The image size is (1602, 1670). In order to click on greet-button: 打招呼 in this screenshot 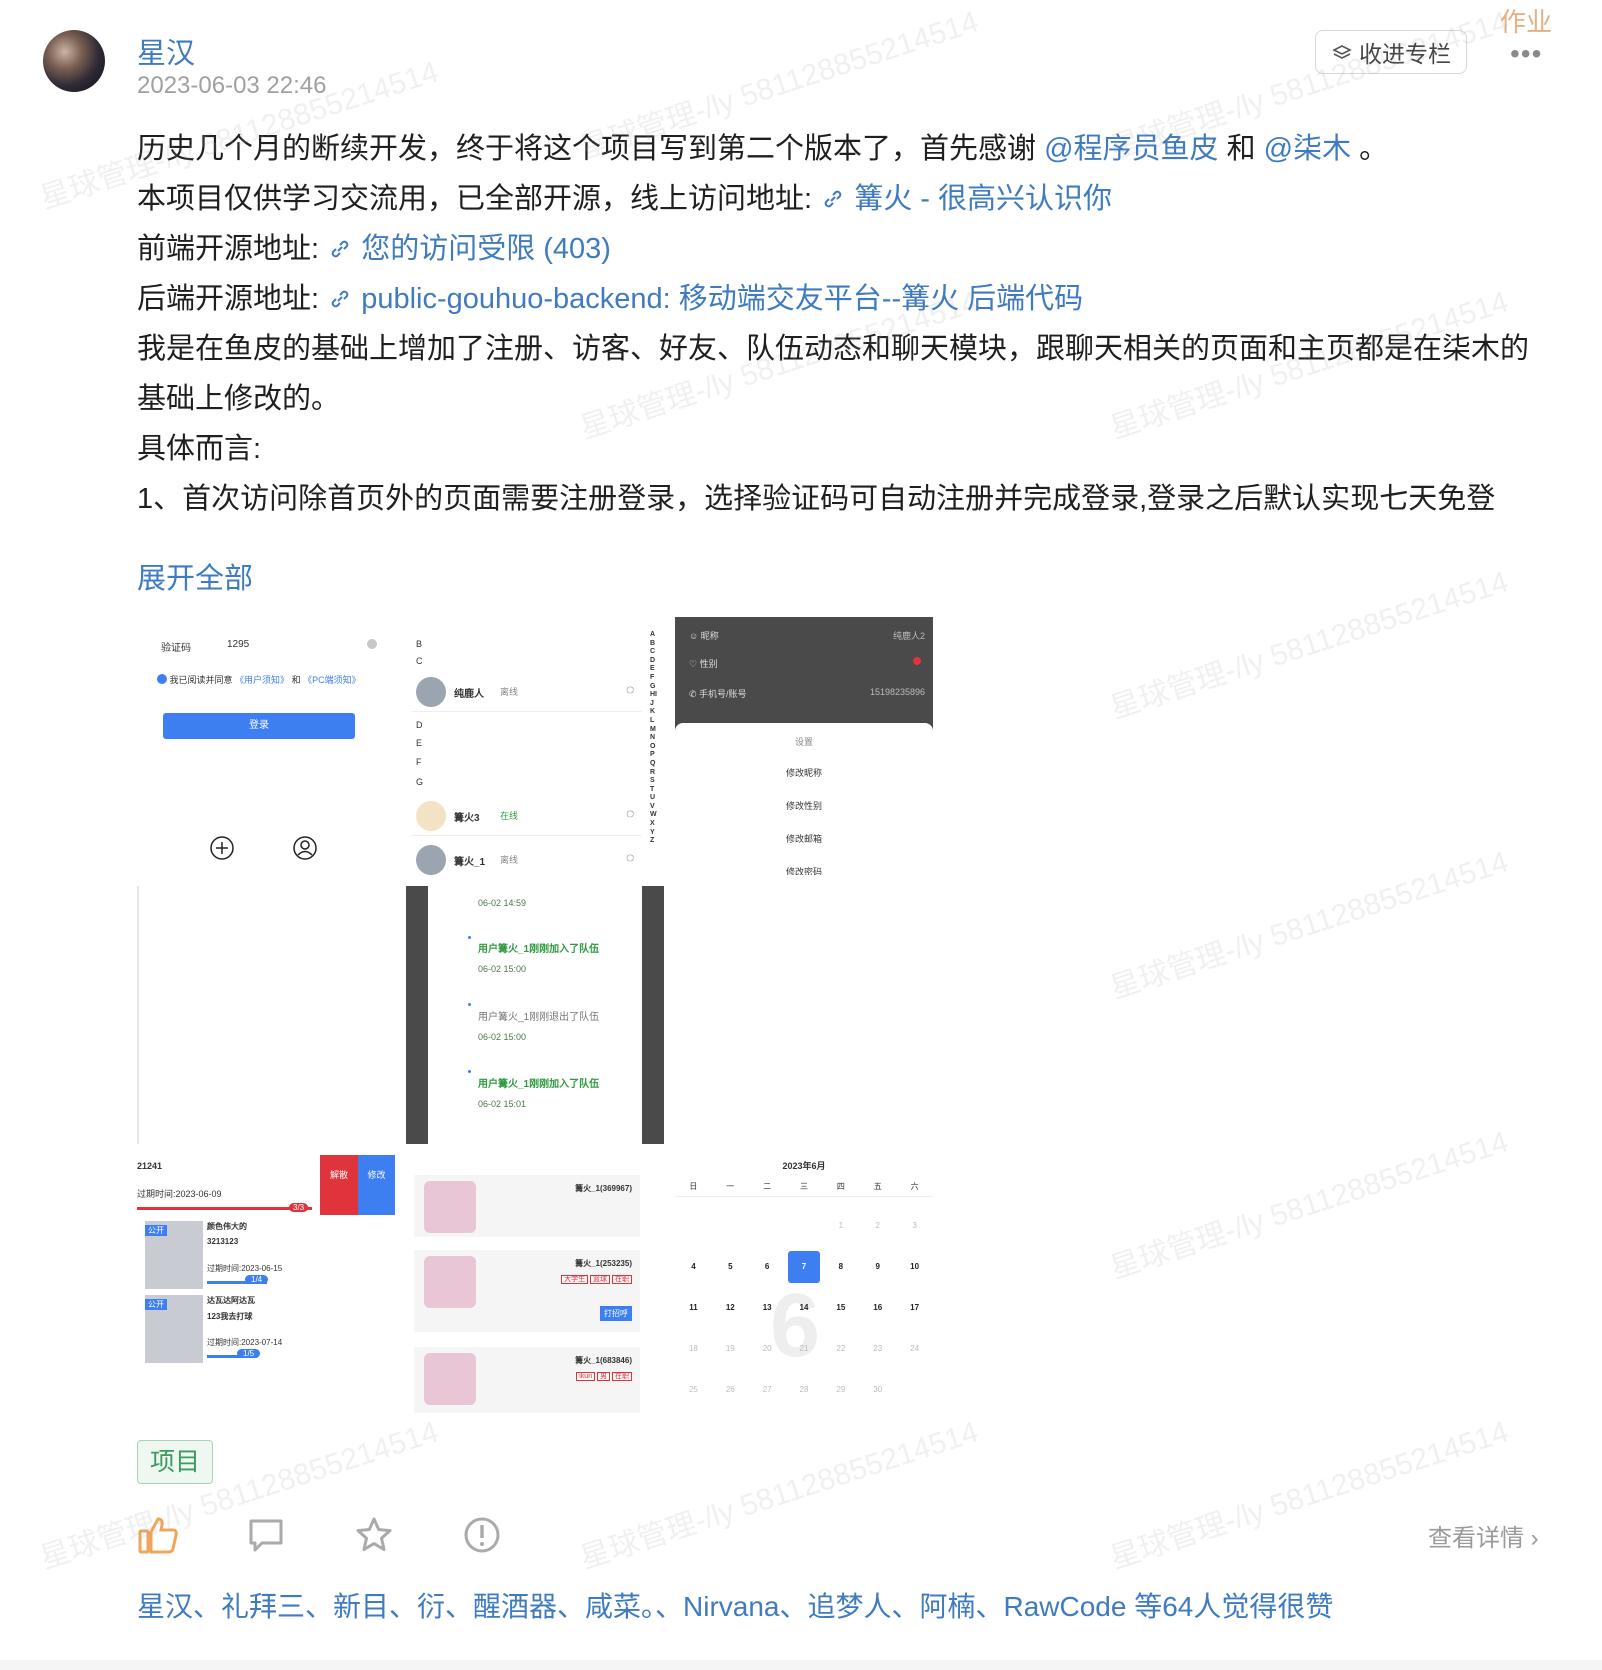, I will do `click(616, 1313)`.